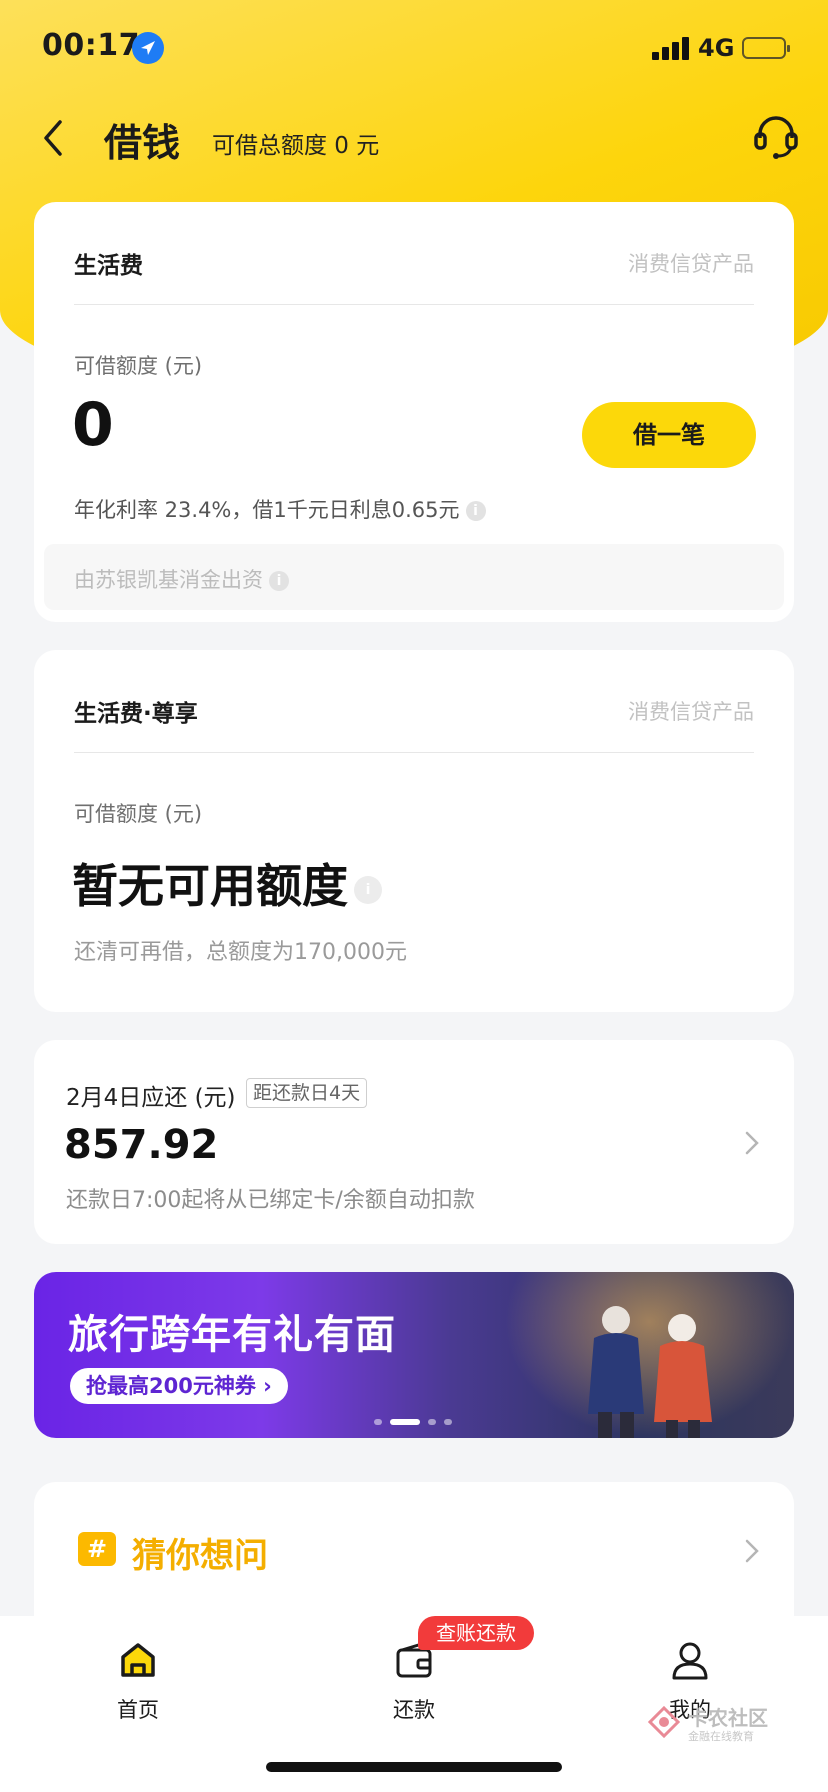 The width and height of the screenshot is (828, 1792). I want to click on borrow-button: 借一笔, so click(669, 435).